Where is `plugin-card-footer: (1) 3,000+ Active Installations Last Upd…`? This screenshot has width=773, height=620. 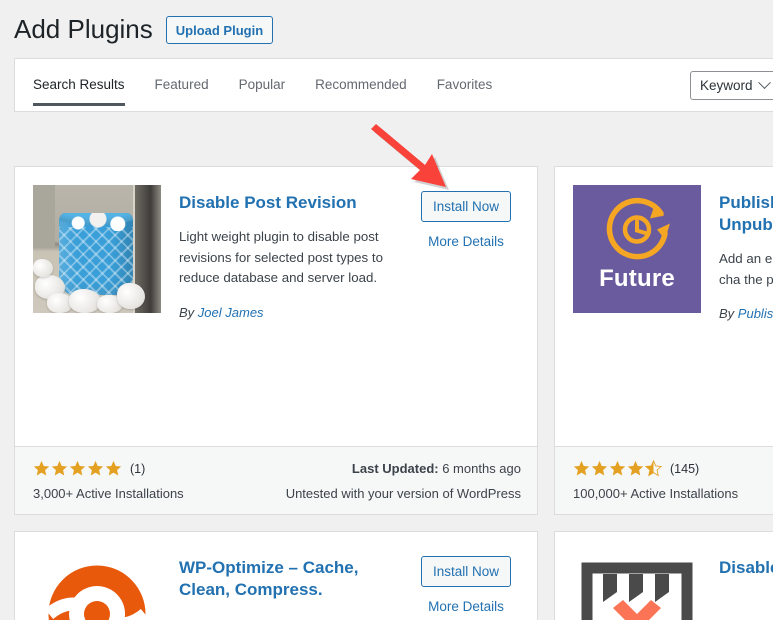
plugin-card-footer: (1) 3,000+ Active Installations Last Upd… is located at coordinates (276, 480).